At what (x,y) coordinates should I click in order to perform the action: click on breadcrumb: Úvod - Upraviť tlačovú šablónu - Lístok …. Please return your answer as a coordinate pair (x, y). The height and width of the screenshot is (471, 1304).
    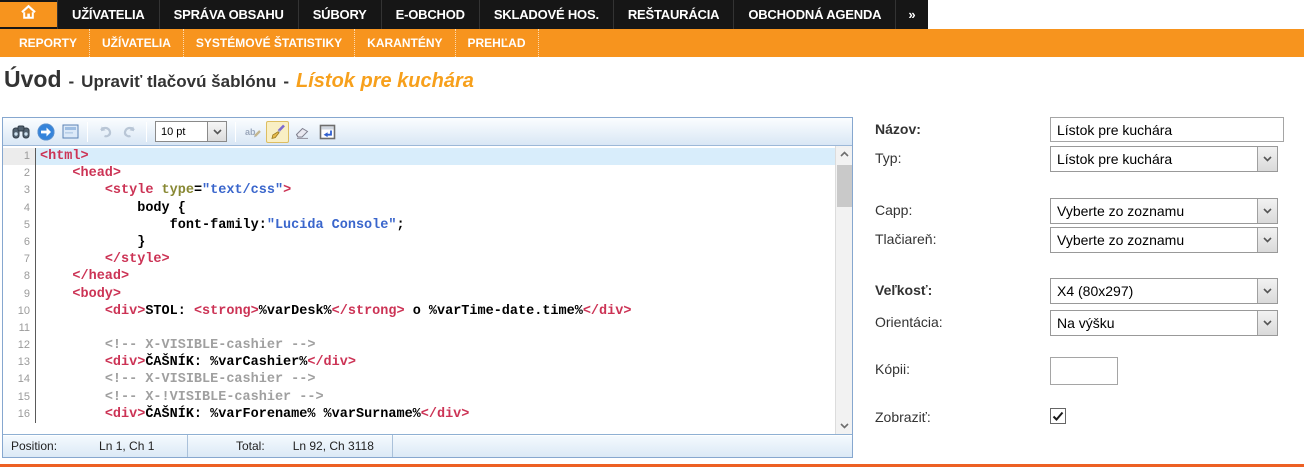
    Looking at the image, I should click on (239, 79).